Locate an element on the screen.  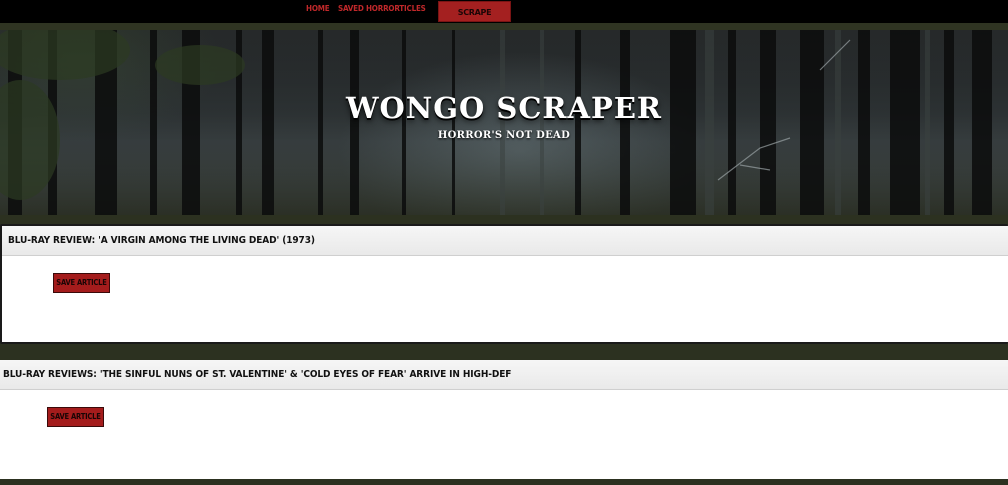
scrape-articles-button: Scrape Articles is located at coordinates (474, 18).